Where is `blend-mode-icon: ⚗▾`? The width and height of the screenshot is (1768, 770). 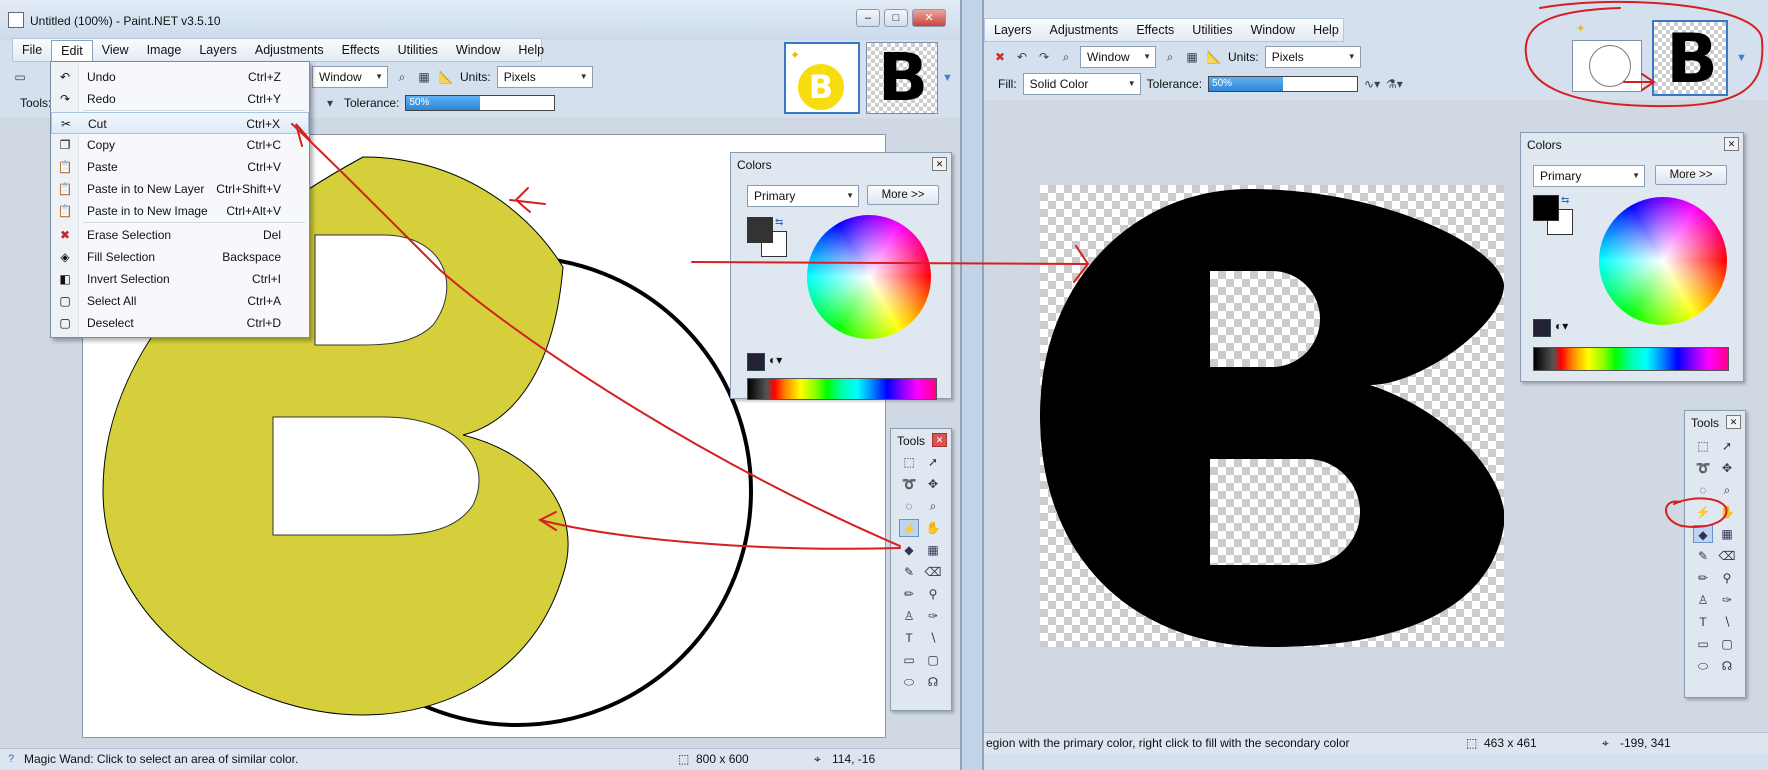 blend-mode-icon: ⚗▾ is located at coordinates (1394, 84).